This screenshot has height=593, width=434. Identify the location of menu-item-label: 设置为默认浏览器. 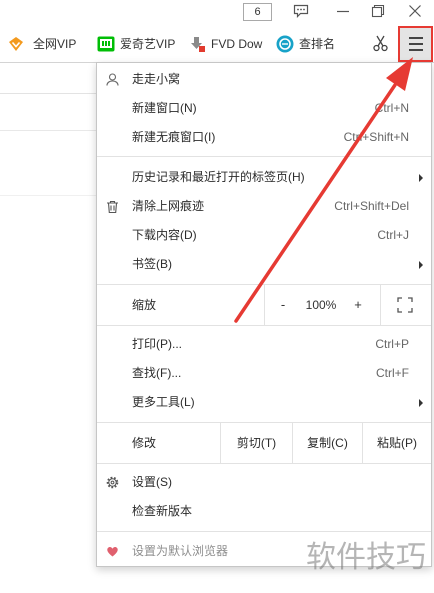
(180, 551).